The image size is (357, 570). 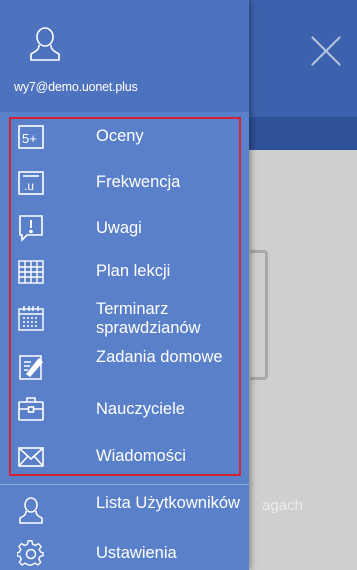 What do you see at coordinates (136, 553) in the screenshot?
I see `menu-label: Ustawienia` at bounding box center [136, 553].